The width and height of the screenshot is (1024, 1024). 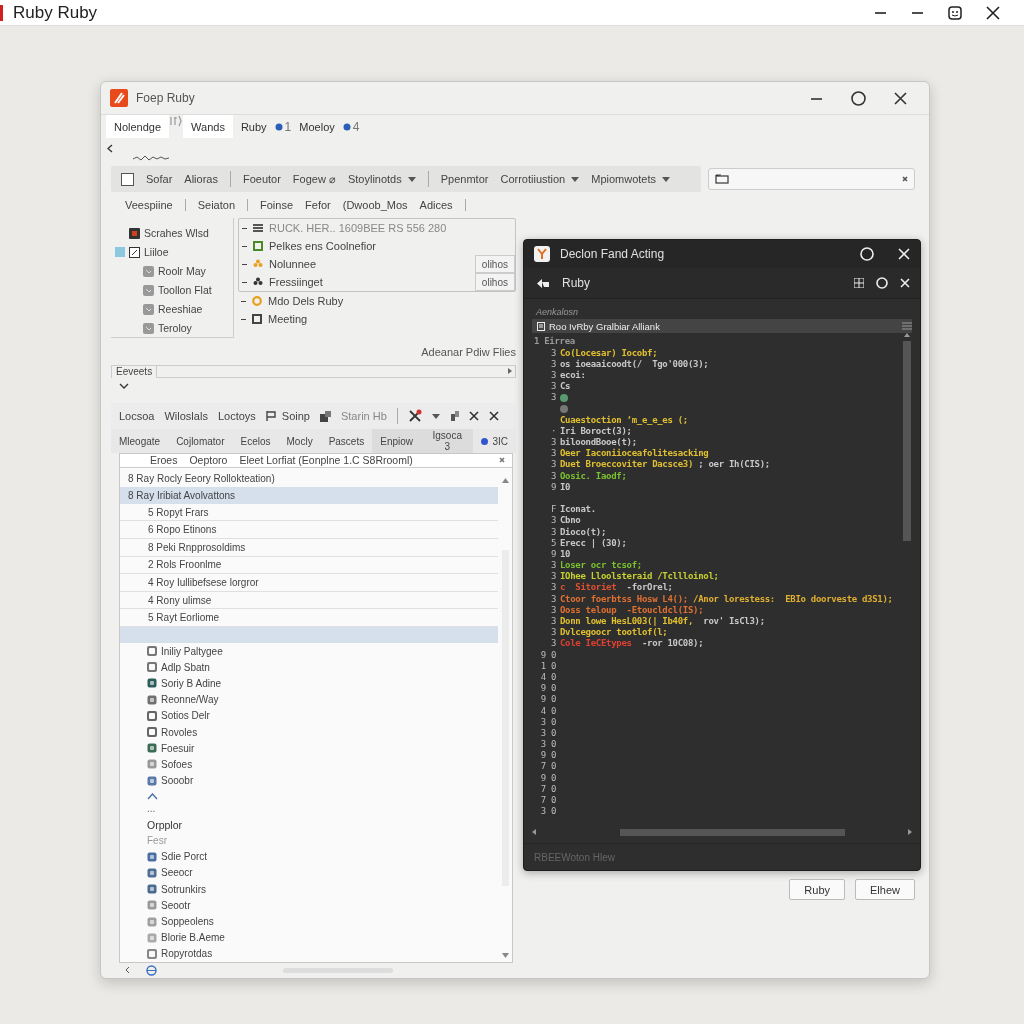 What do you see at coordinates (192, 651) in the screenshot?
I see `list-item: Iniliy Paltygee` at bounding box center [192, 651].